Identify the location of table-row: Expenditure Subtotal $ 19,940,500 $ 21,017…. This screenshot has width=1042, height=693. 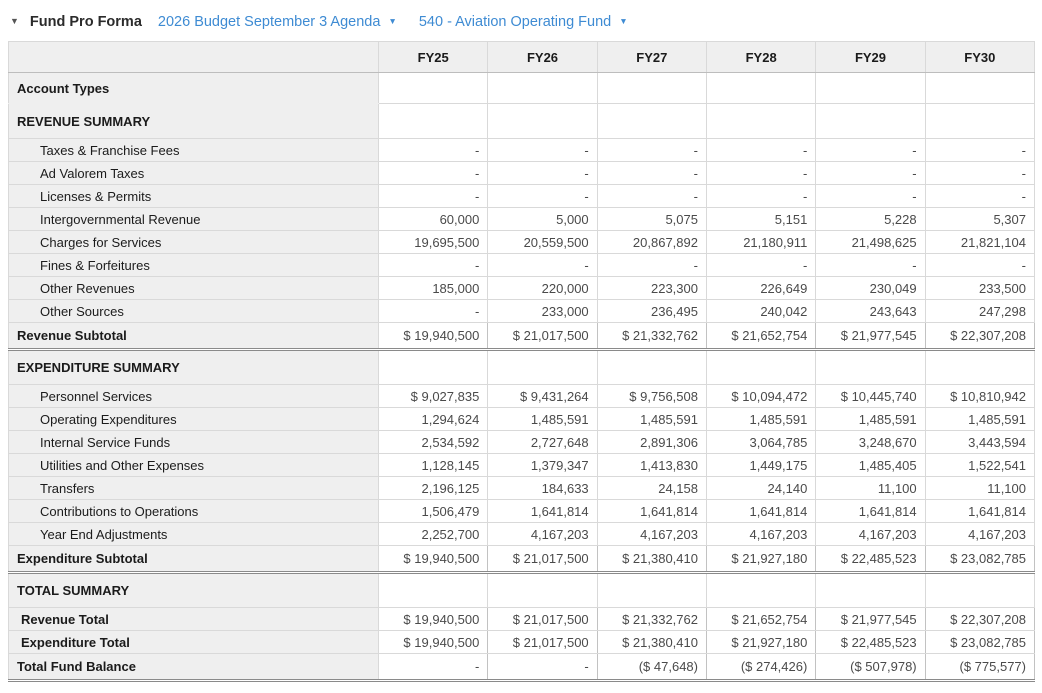
(522, 559).